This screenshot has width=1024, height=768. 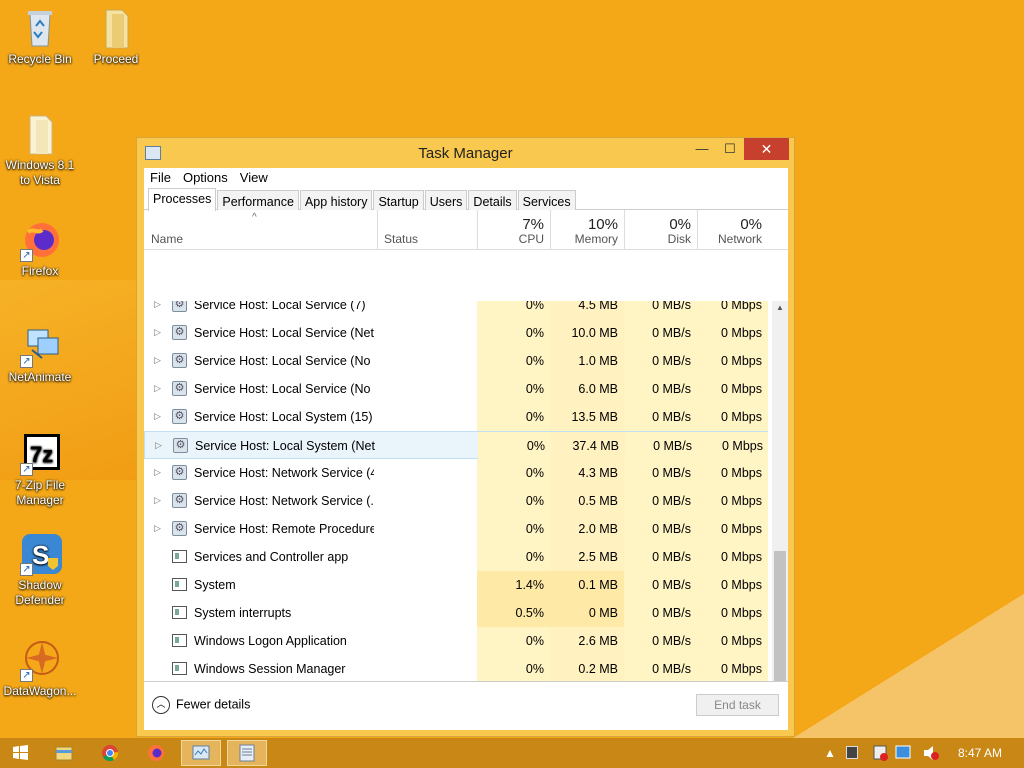 What do you see at coordinates (895, 753) in the screenshot?
I see `network-icon` at bounding box center [895, 753].